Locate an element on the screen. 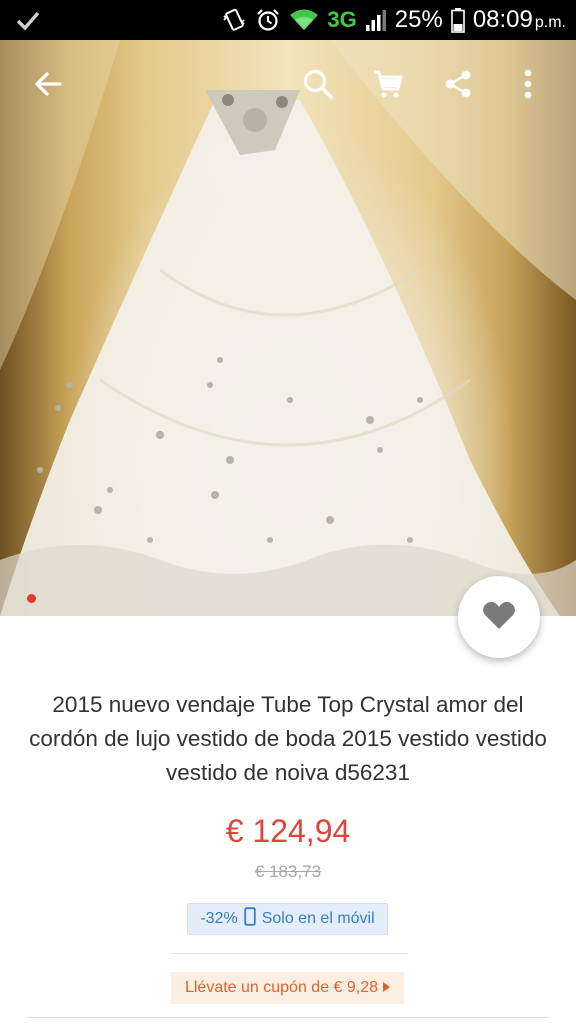 The height and width of the screenshot is (1024, 576). divider is located at coordinates (289, 953).